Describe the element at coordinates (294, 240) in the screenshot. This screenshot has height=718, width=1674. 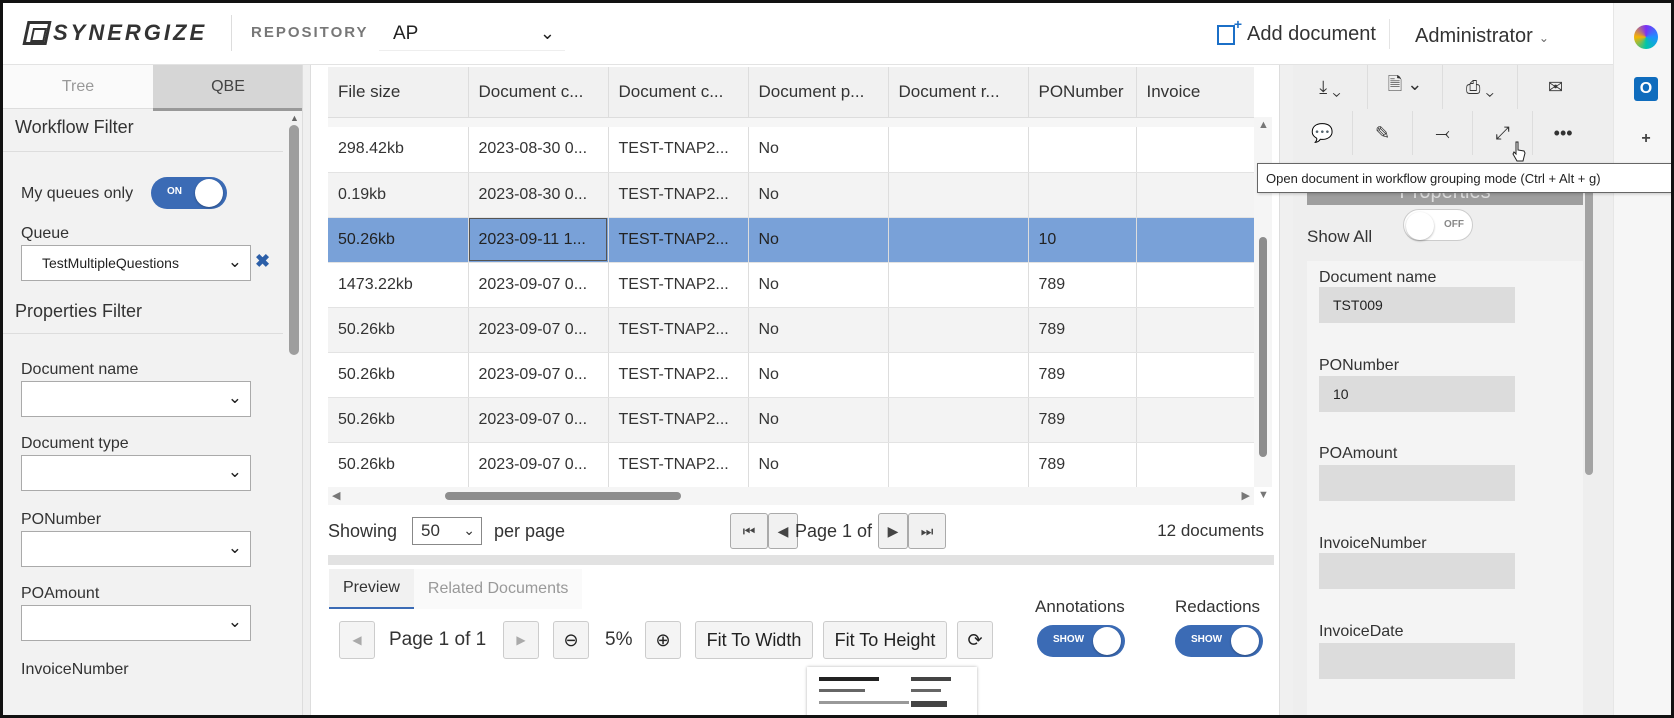
I see `filter-panel-scrollbar` at that location.